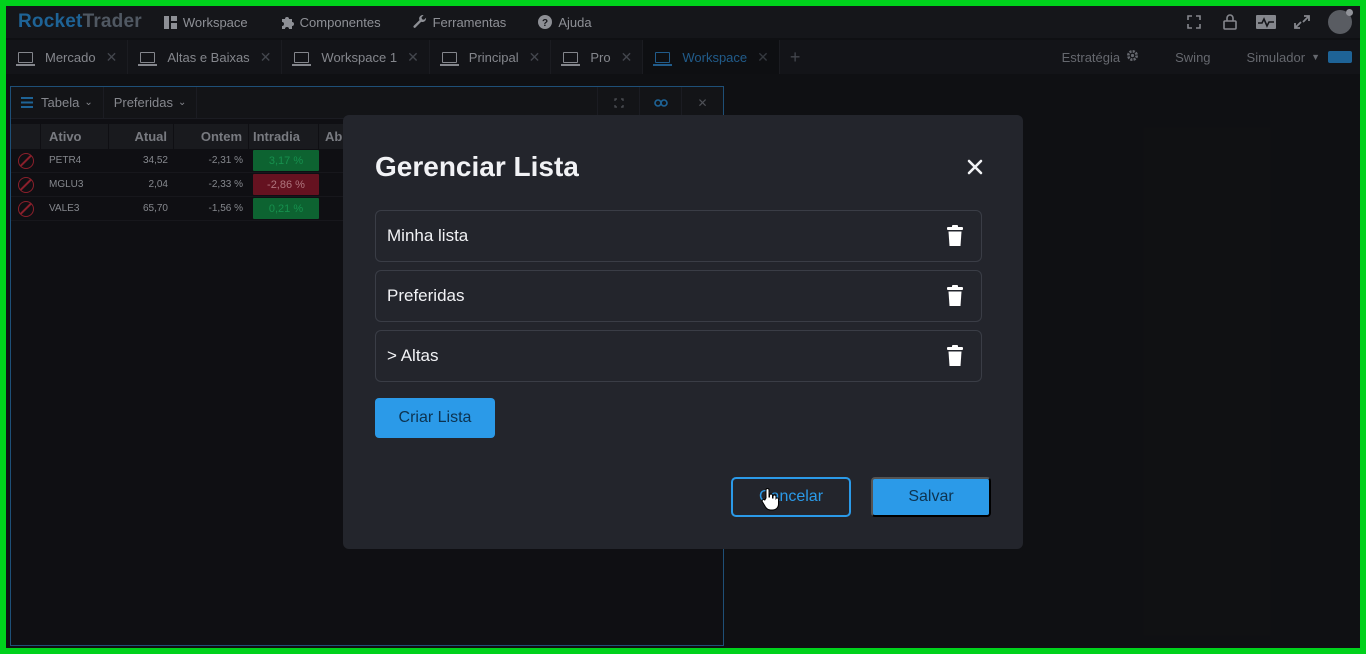  Describe the element at coordinates (413, 355) in the screenshot. I see `list-entry-name: > Altas` at that location.